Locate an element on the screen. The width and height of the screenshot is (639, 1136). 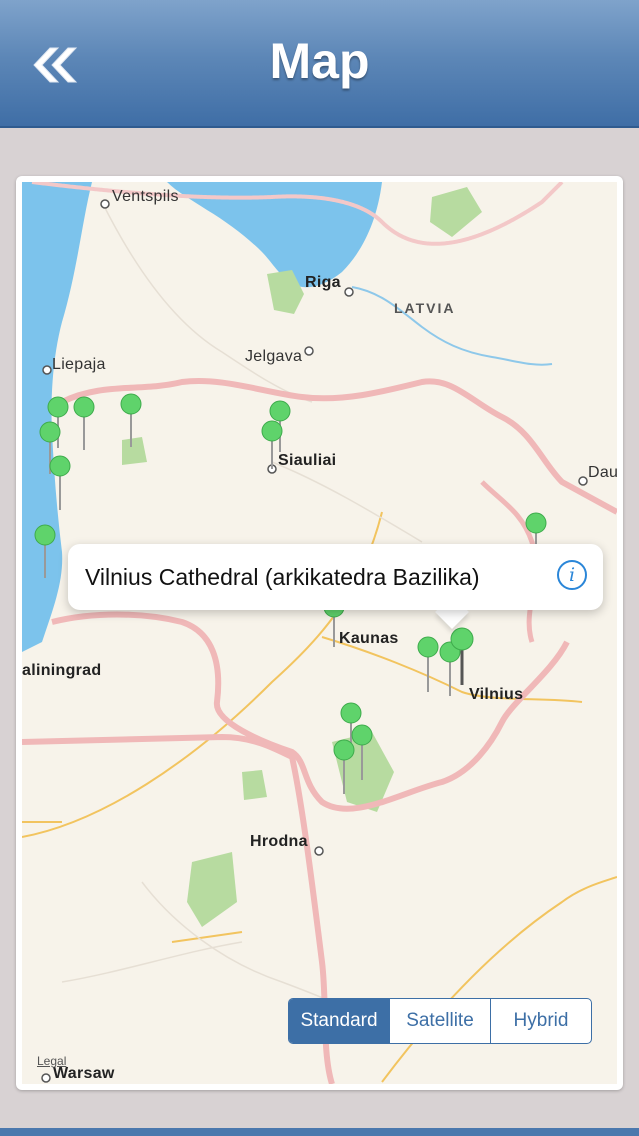
city-label-kaliningrad: aliningrad is located at coordinates (62, 670).